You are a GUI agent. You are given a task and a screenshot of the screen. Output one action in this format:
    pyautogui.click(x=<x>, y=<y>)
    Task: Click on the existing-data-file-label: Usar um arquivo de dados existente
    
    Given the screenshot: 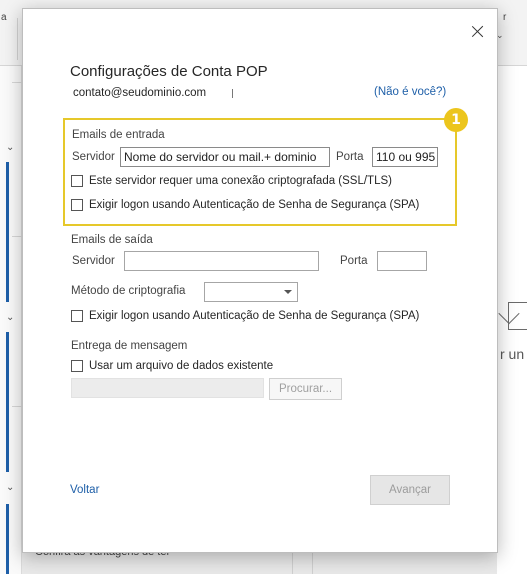 What is the action you would take?
    pyautogui.click(x=181, y=366)
    